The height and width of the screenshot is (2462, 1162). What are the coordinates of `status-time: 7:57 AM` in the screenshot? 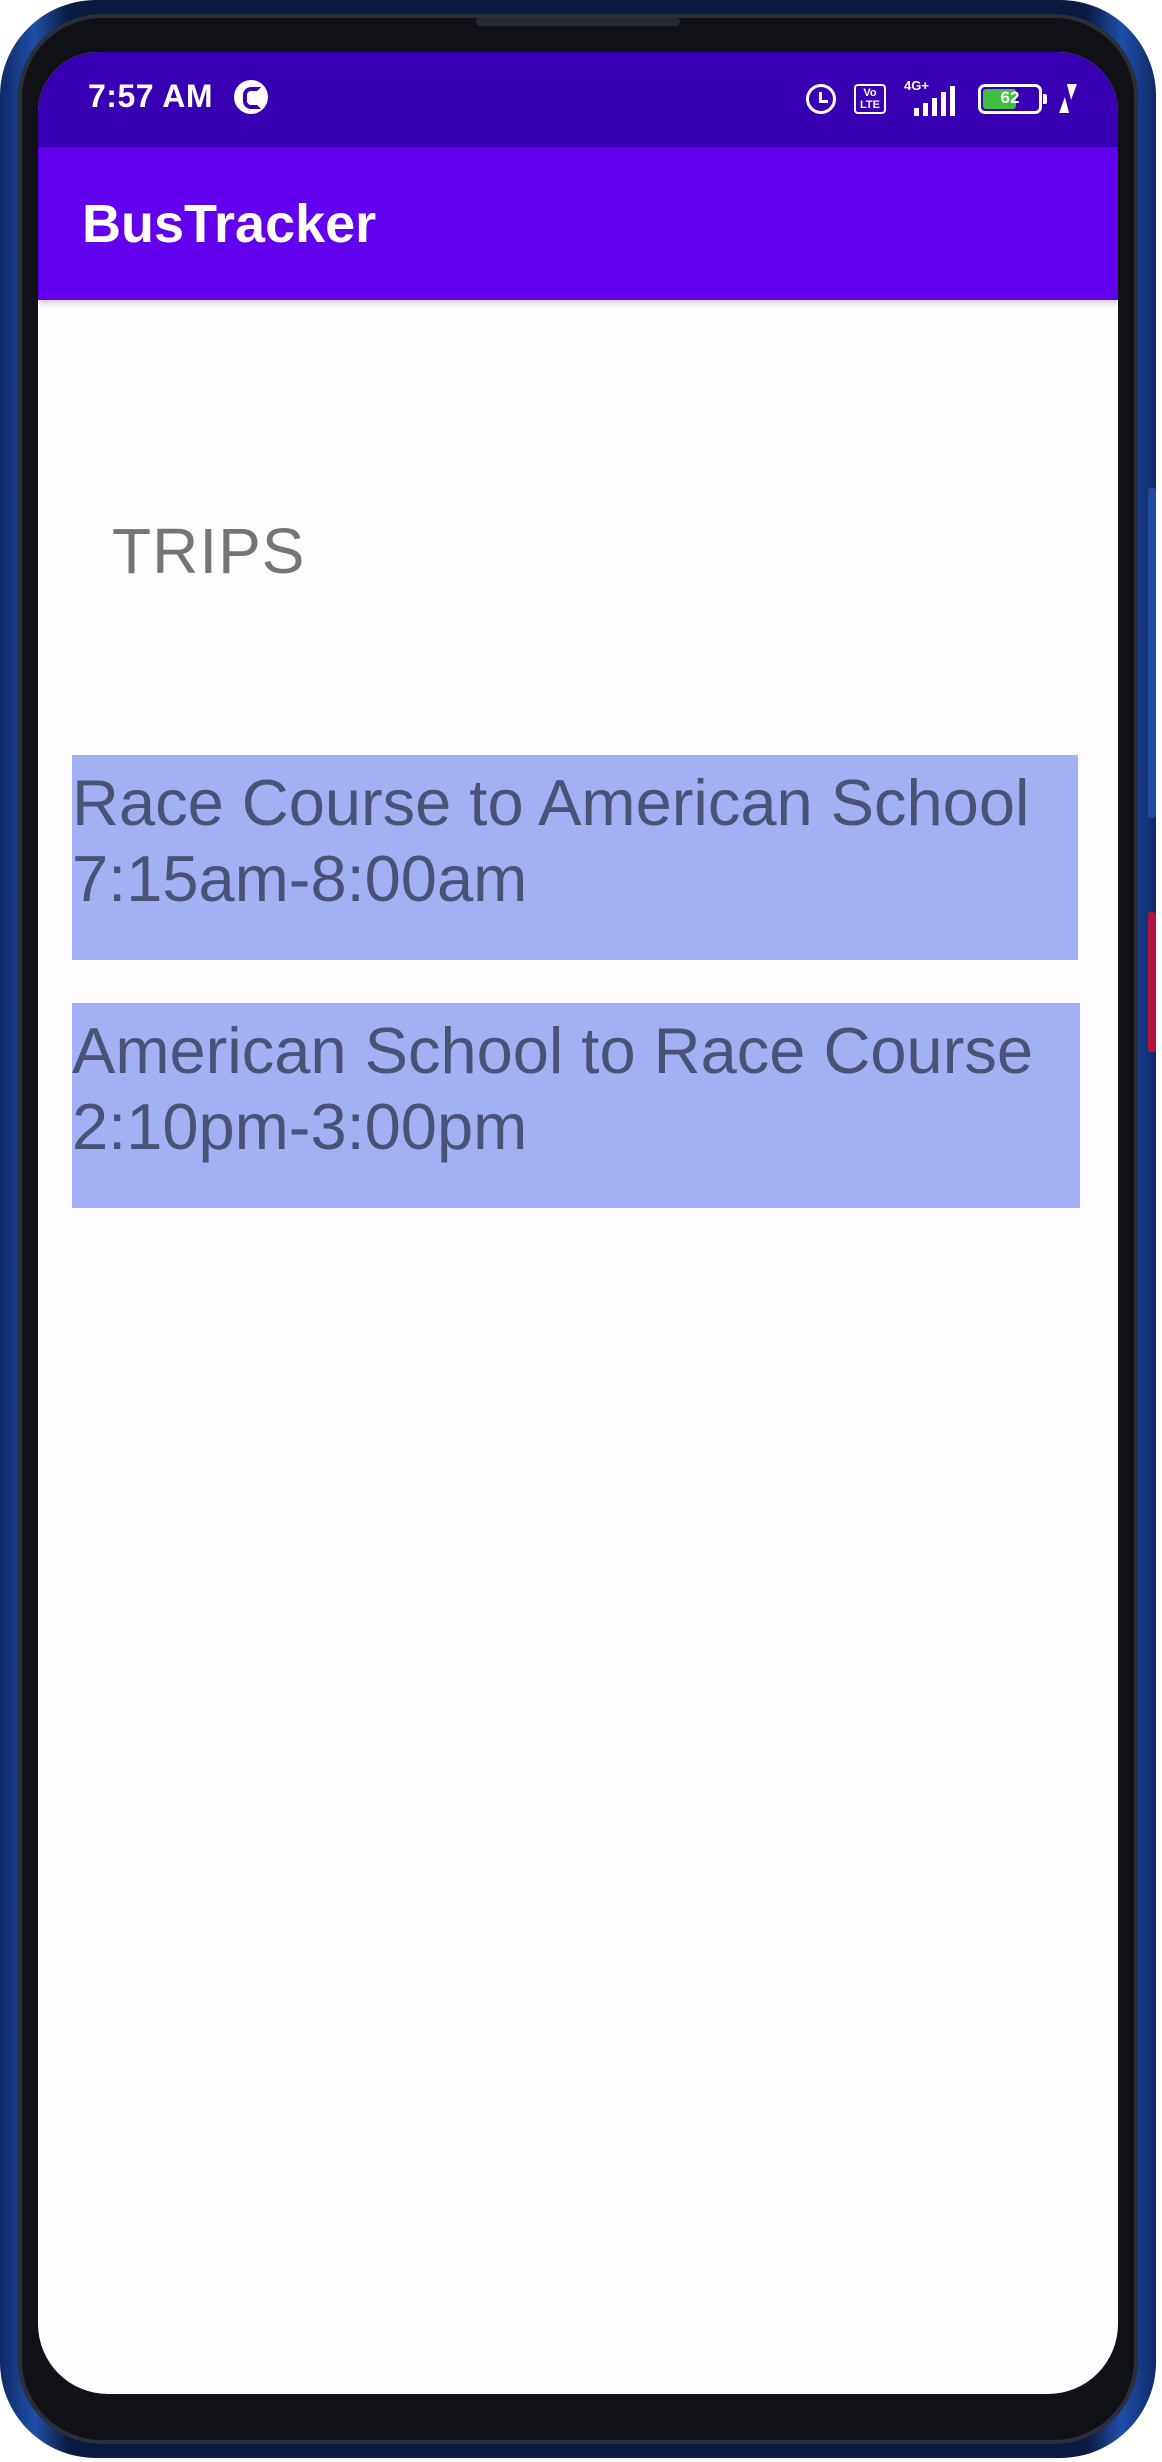 It's located at (151, 96).